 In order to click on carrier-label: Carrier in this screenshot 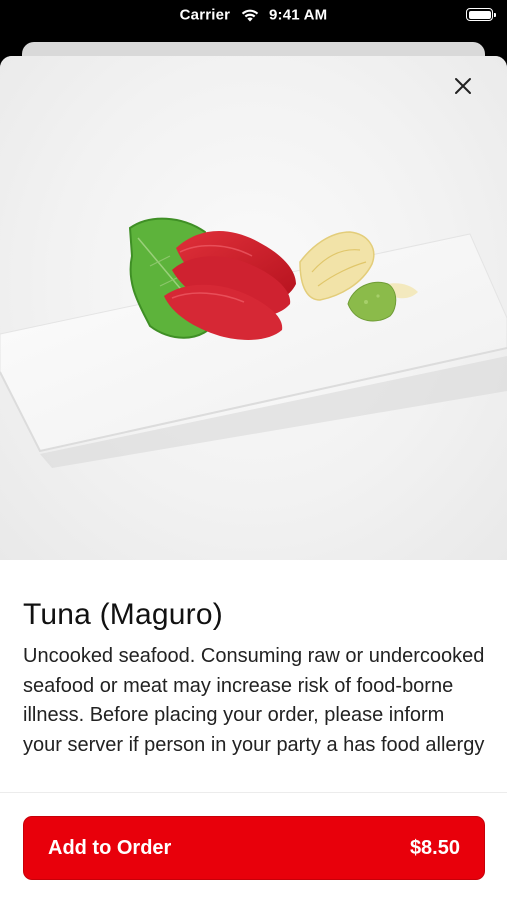, I will do `click(205, 15)`.